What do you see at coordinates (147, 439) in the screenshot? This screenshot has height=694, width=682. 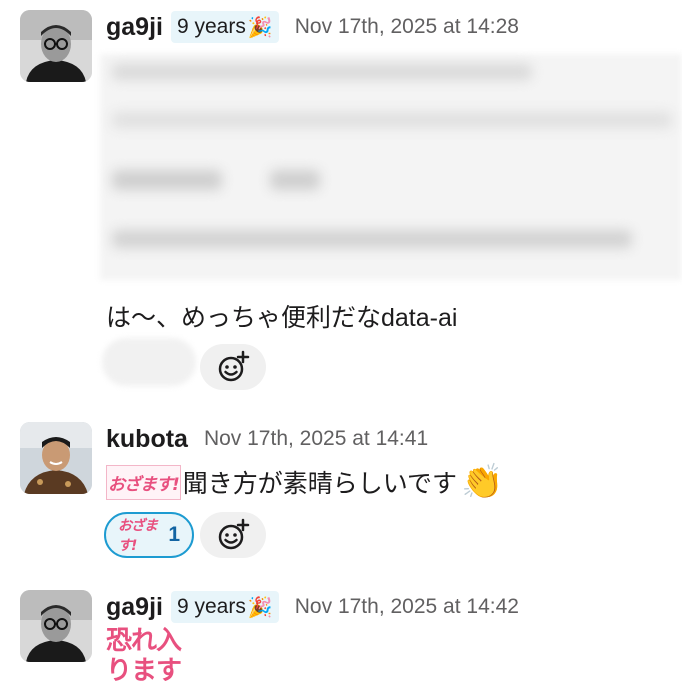 I see `username: kubota` at bounding box center [147, 439].